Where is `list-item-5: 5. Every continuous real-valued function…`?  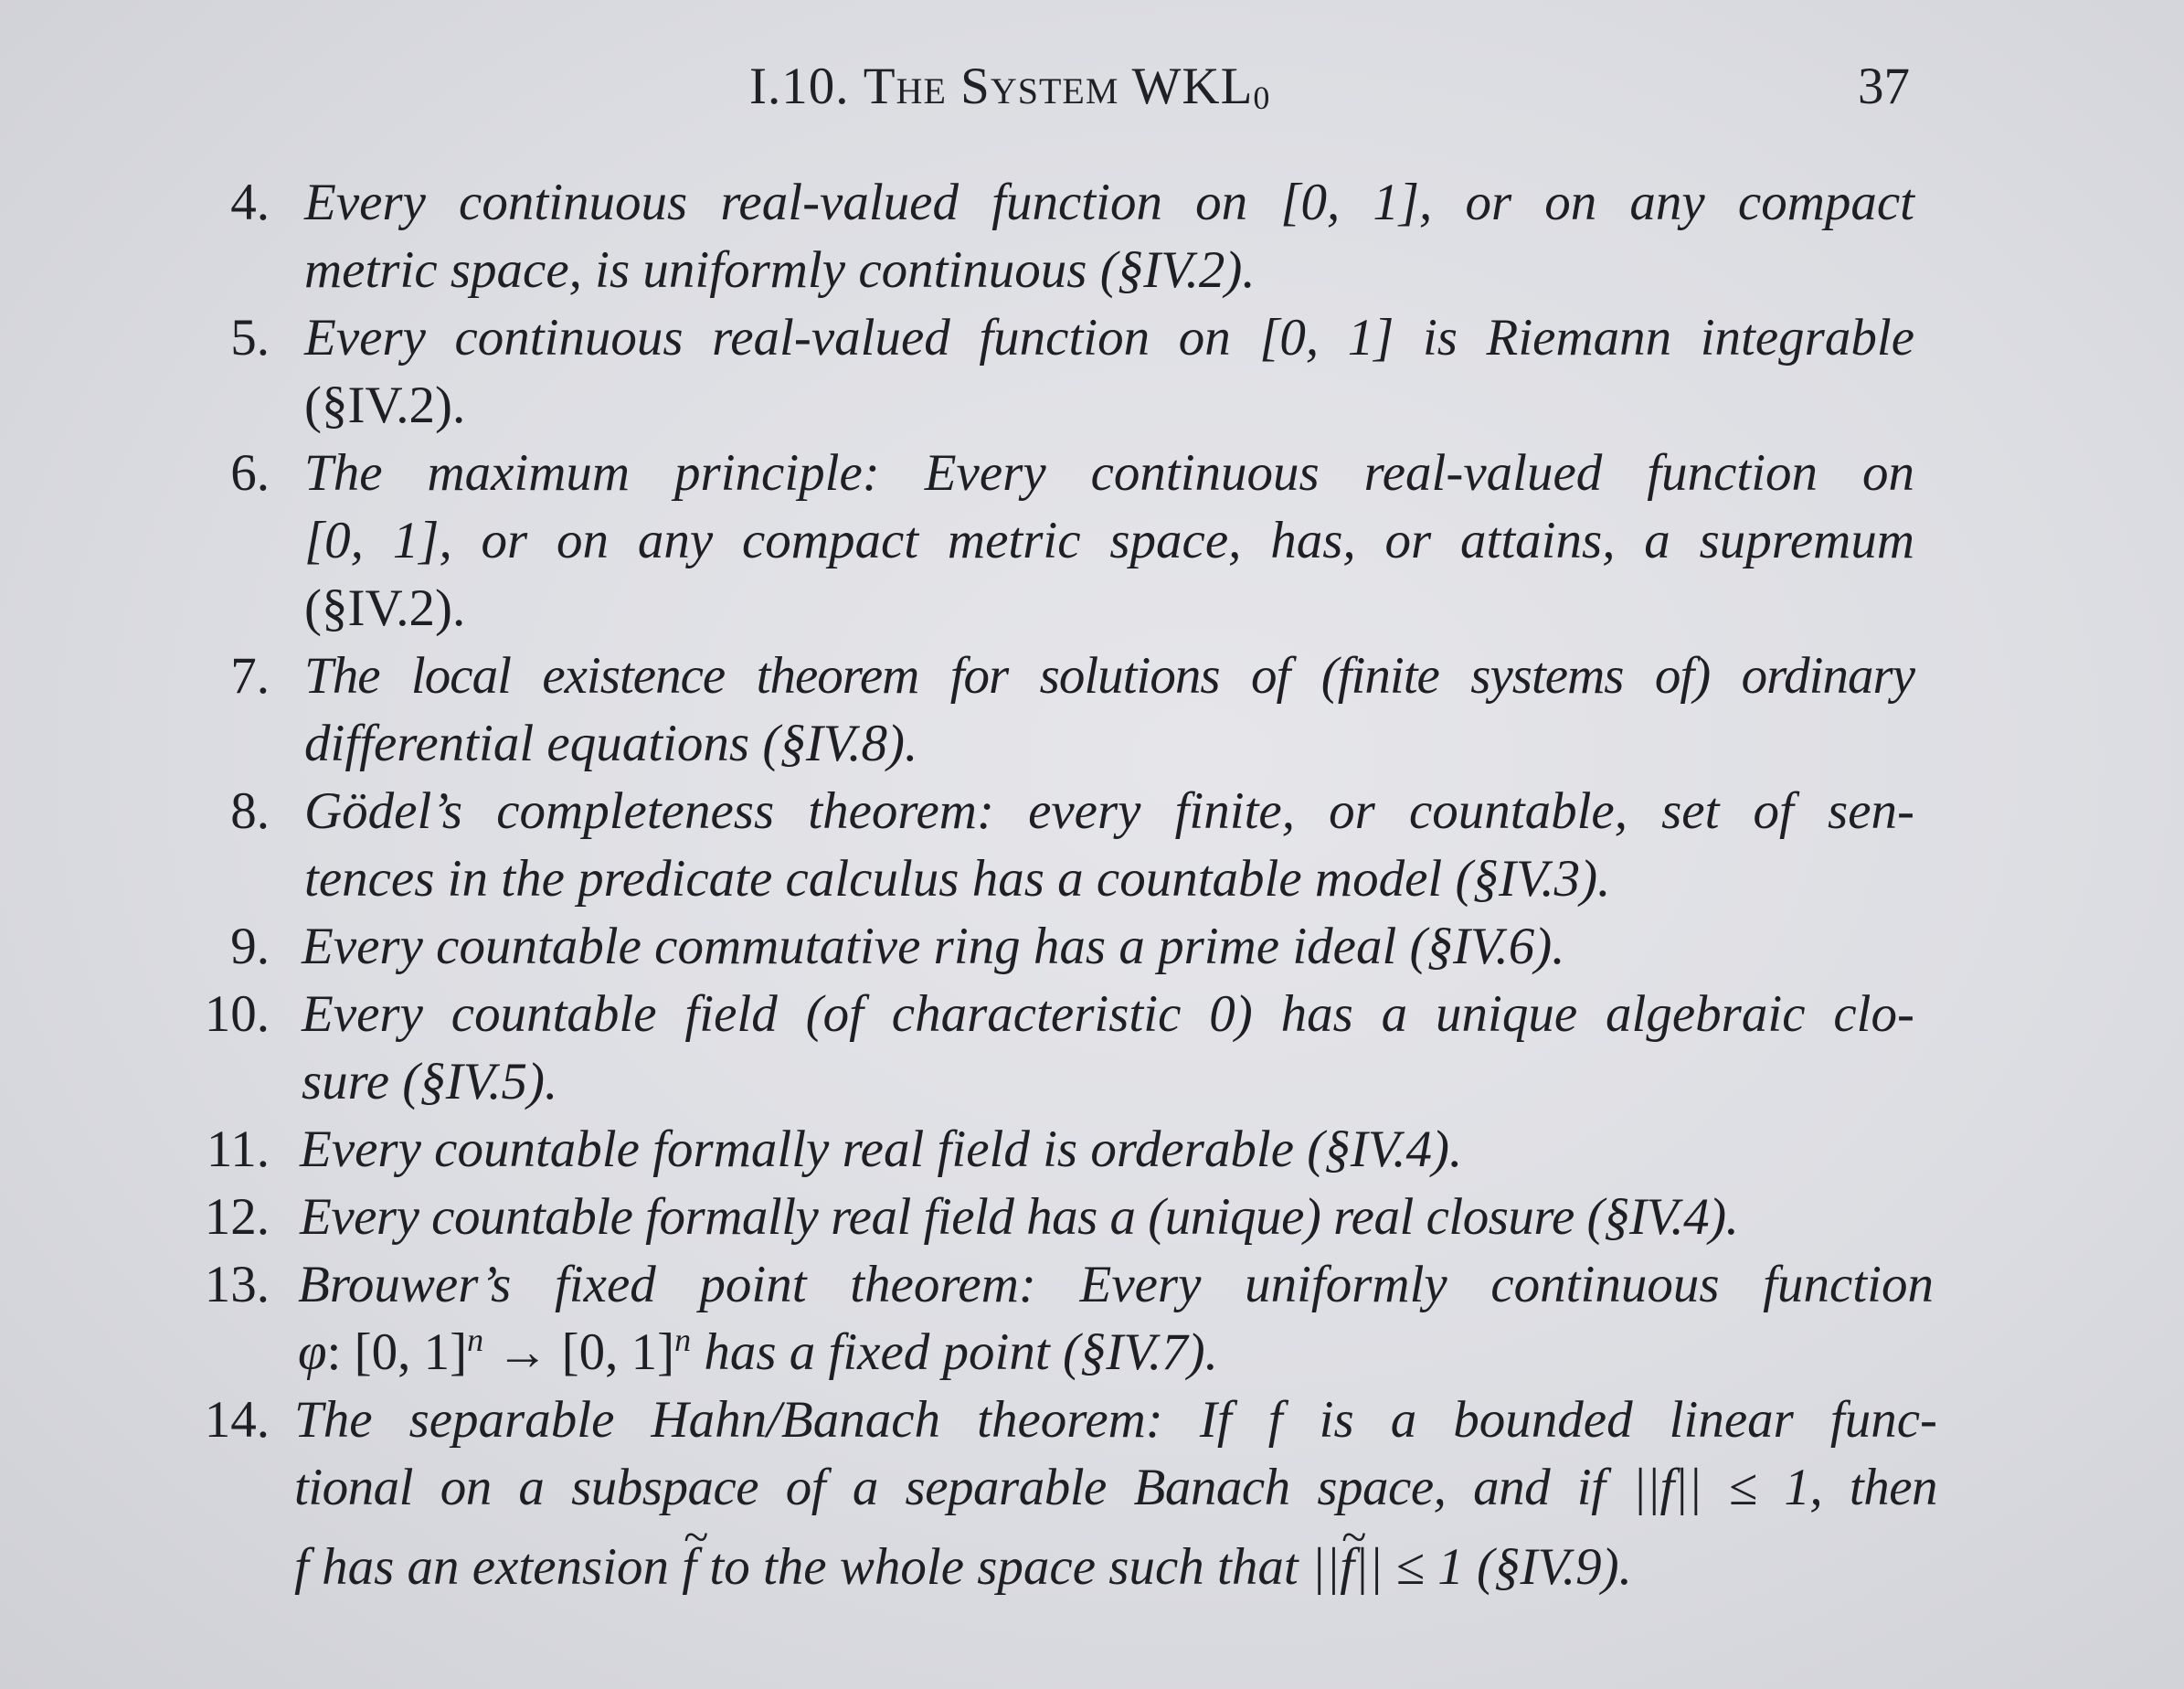 list-item-5: 5. Every continuous real-valued function… is located at coordinates (1092, 372).